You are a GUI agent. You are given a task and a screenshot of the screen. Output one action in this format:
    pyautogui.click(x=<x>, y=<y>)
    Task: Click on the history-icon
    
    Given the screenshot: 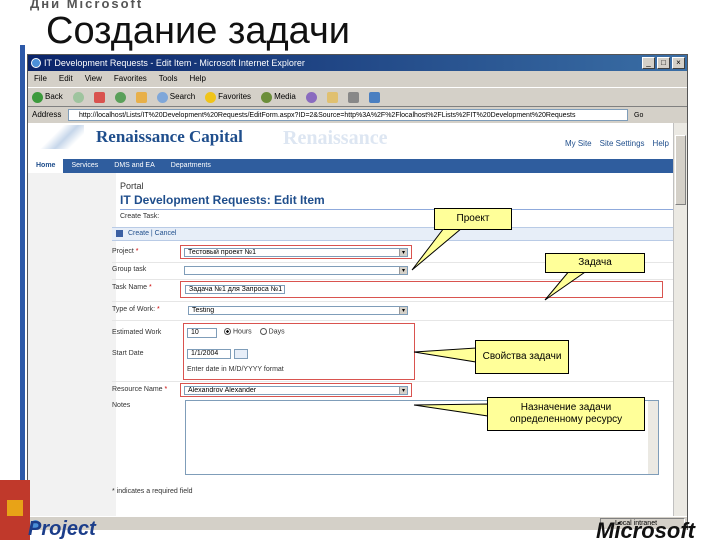 What is the action you would take?
    pyautogui.click(x=311, y=97)
    